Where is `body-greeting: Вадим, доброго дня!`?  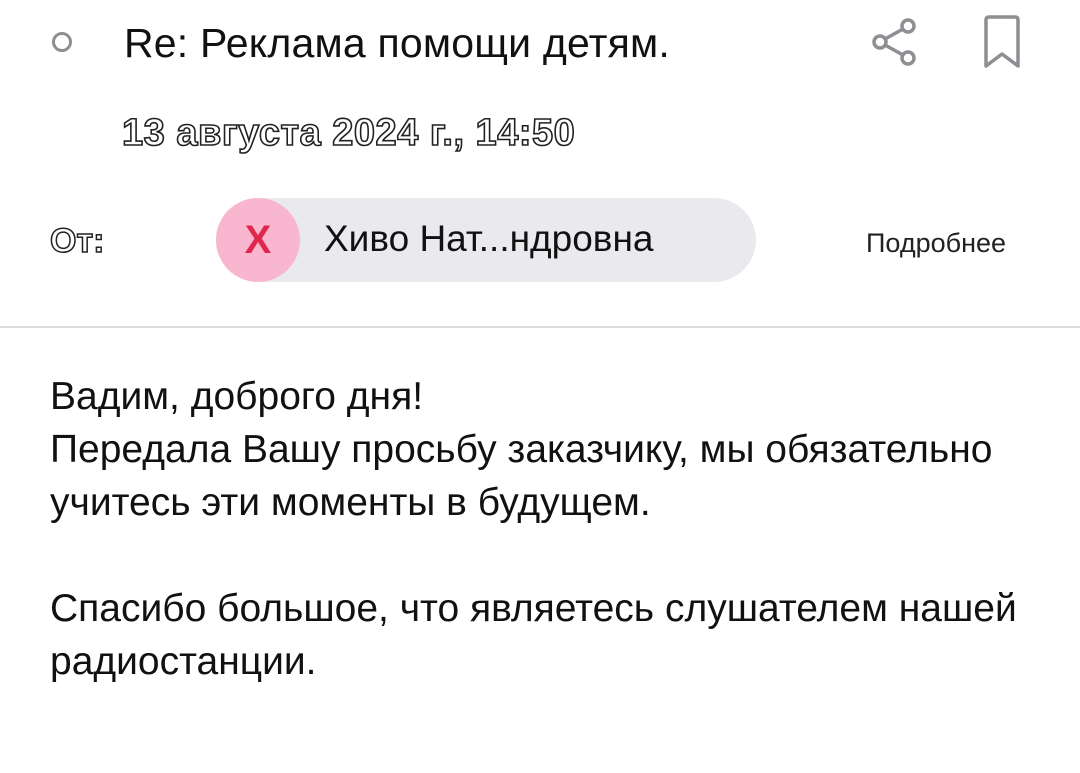
body-greeting: Вадим, доброго дня! is located at coordinates (237, 396).